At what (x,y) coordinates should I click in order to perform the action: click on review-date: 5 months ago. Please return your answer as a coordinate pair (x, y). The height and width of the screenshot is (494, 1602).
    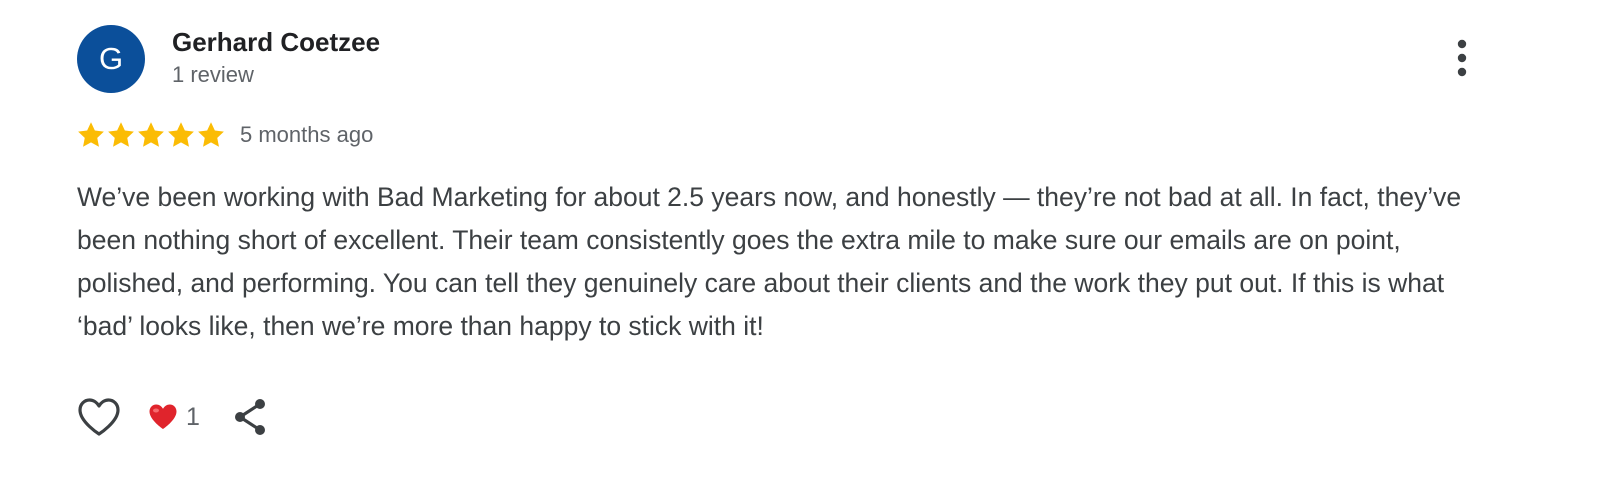
    Looking at the image, I should click on (307, 134).